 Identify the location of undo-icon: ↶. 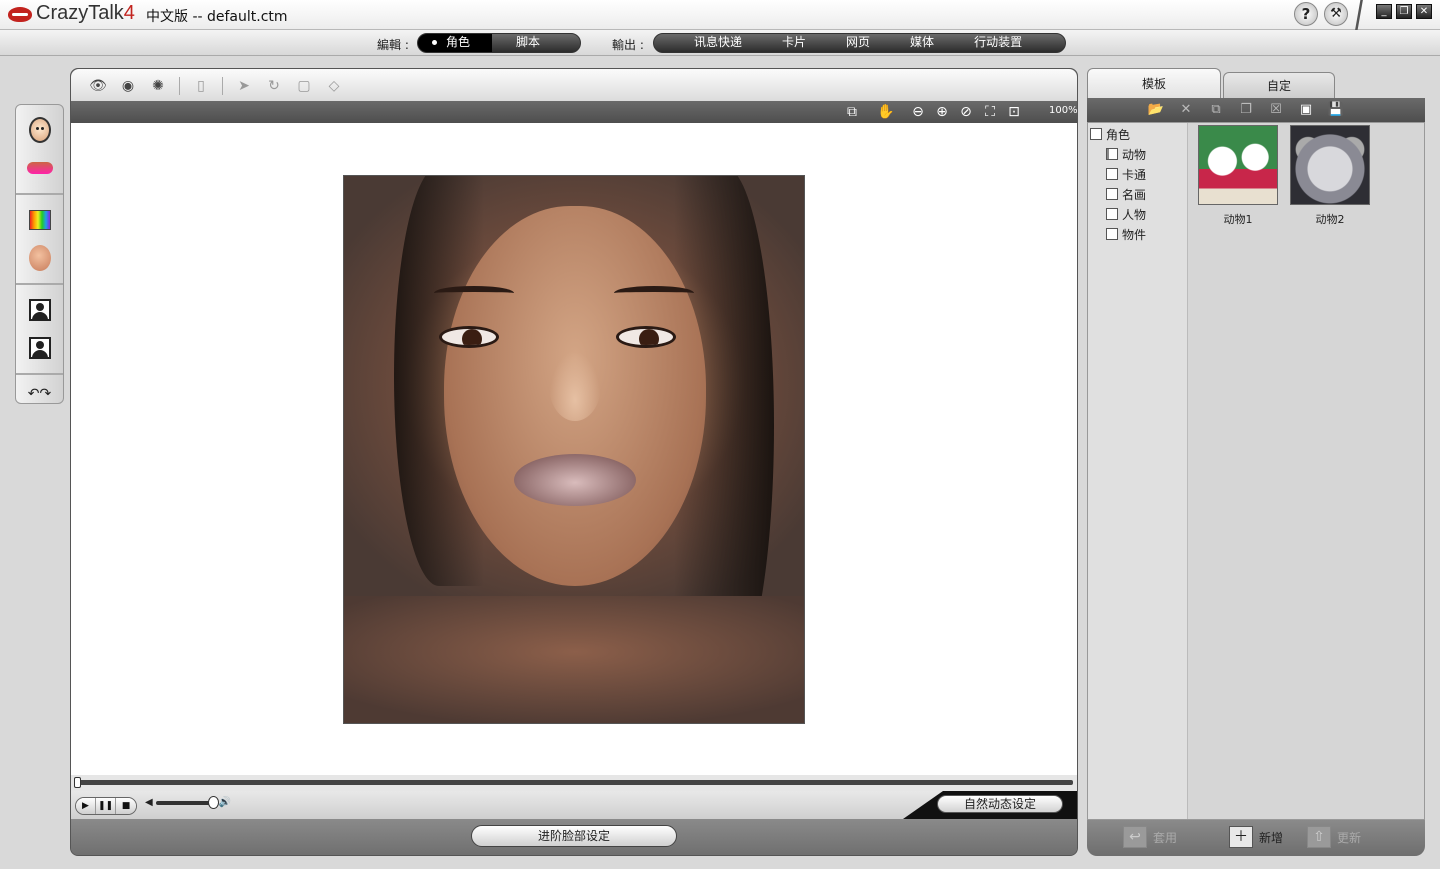
(33, 394).